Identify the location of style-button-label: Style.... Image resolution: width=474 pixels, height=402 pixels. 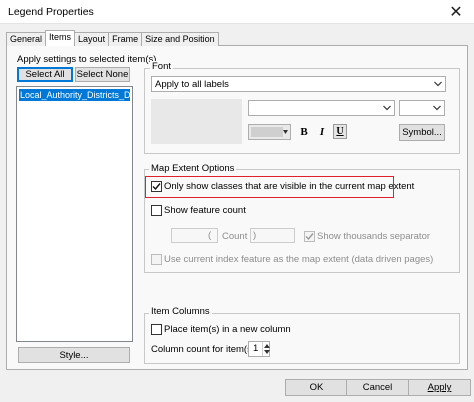
(74, 355).